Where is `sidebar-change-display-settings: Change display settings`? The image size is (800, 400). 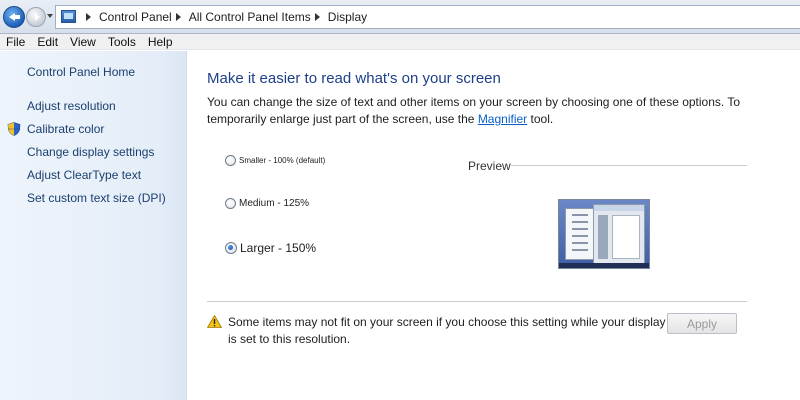
sidebar-change-display-settings: Change display settings is located at coordinates (90, 152).